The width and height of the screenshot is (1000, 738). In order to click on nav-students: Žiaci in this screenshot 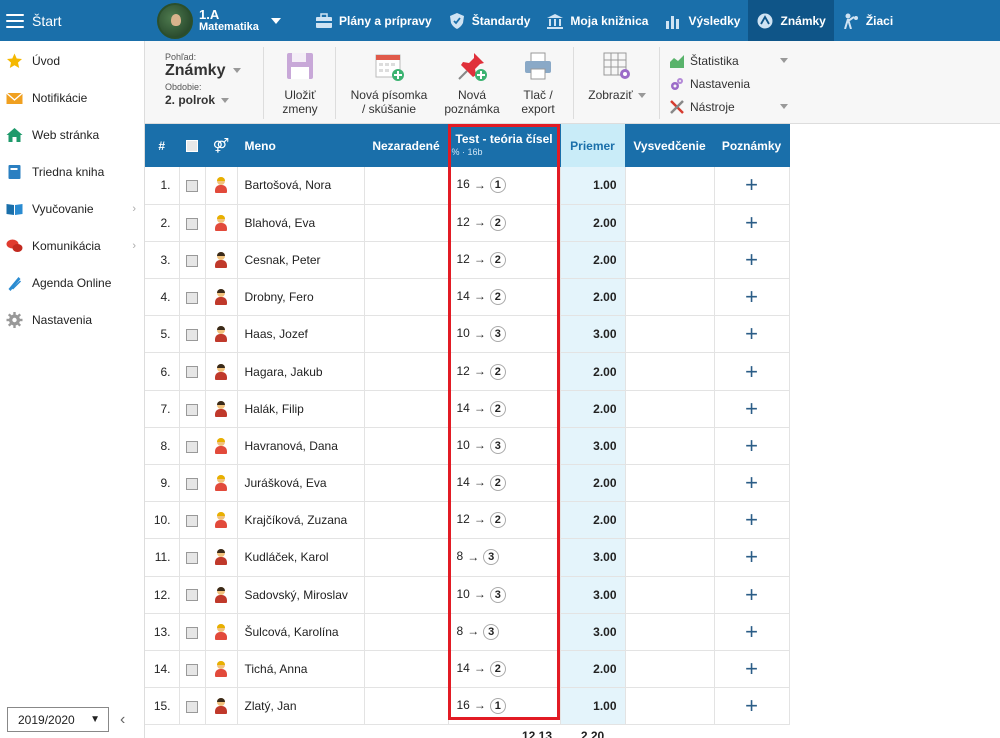, I will do `click(867, 20)`.